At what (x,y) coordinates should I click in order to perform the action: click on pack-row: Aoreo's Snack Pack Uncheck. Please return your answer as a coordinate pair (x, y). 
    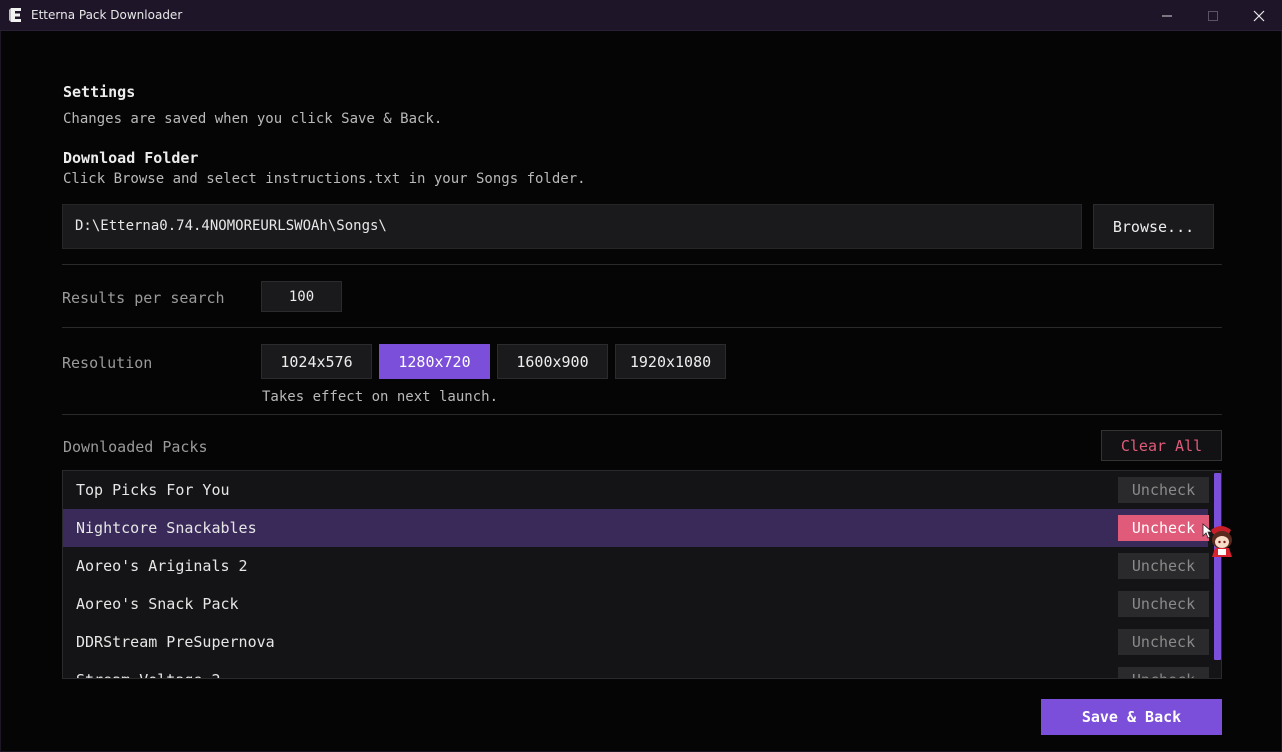
    Looking at the image, I should click on (636, 604).